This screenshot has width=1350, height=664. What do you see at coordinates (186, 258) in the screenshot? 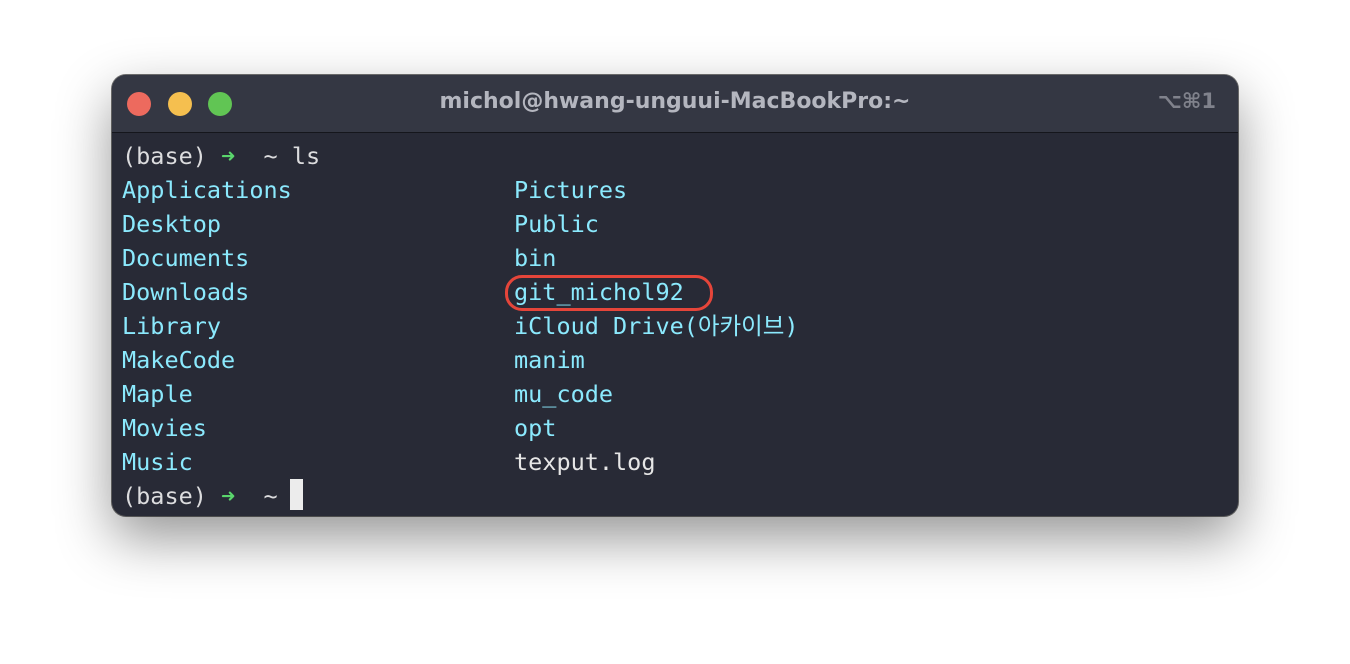
I see `ls-entry-documents: Documents` at bounding box center [186, 258].